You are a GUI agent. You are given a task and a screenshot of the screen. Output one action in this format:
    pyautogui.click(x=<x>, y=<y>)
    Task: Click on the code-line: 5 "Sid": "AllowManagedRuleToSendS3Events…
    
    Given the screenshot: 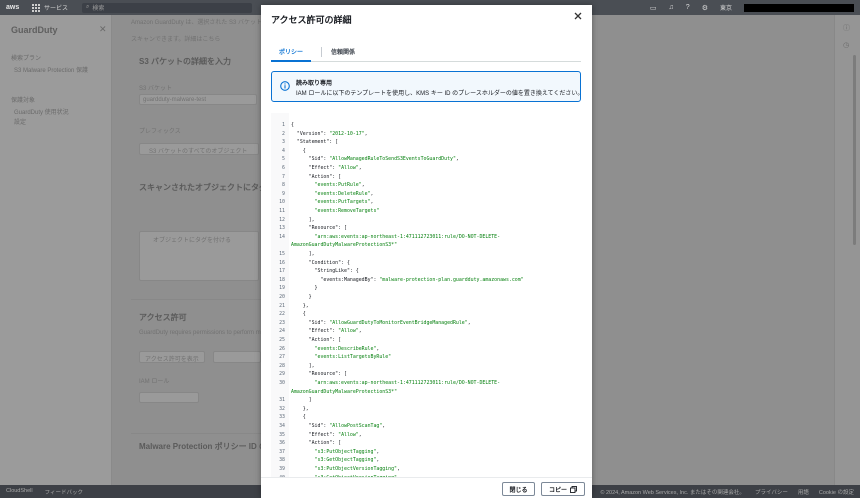 What is the action you would take?
    pyautogui.click(x=426, y=160)
    